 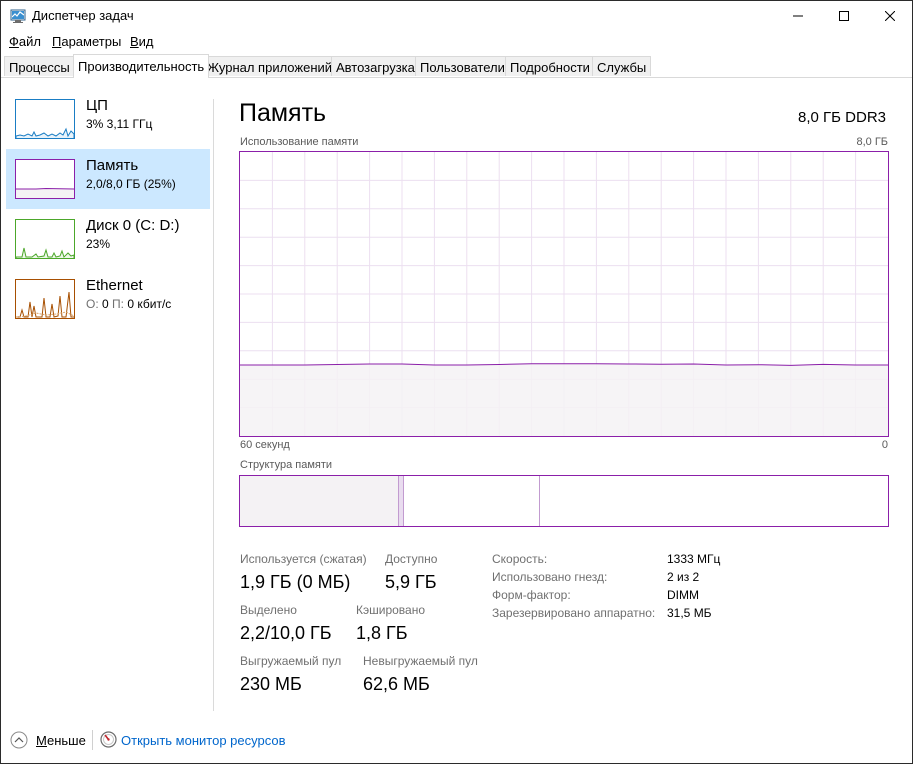 What do you see at coordinates (142, 41) in the screenshot?
I see `menu-view: Вид` at bounding box center [142, 41].